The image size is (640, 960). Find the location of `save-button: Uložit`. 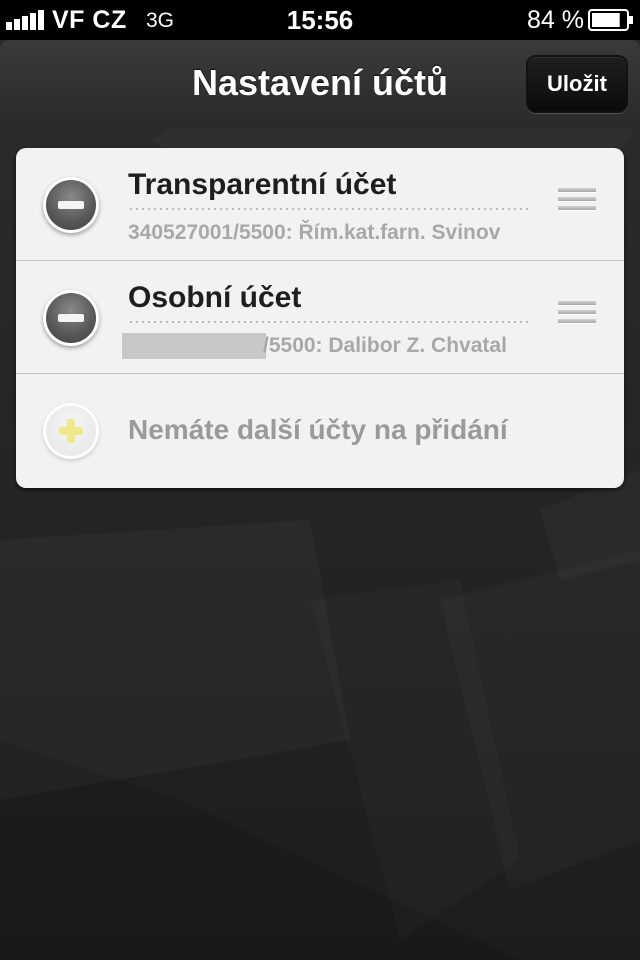

save-button: Uložit is located at coordinates (577, 84).